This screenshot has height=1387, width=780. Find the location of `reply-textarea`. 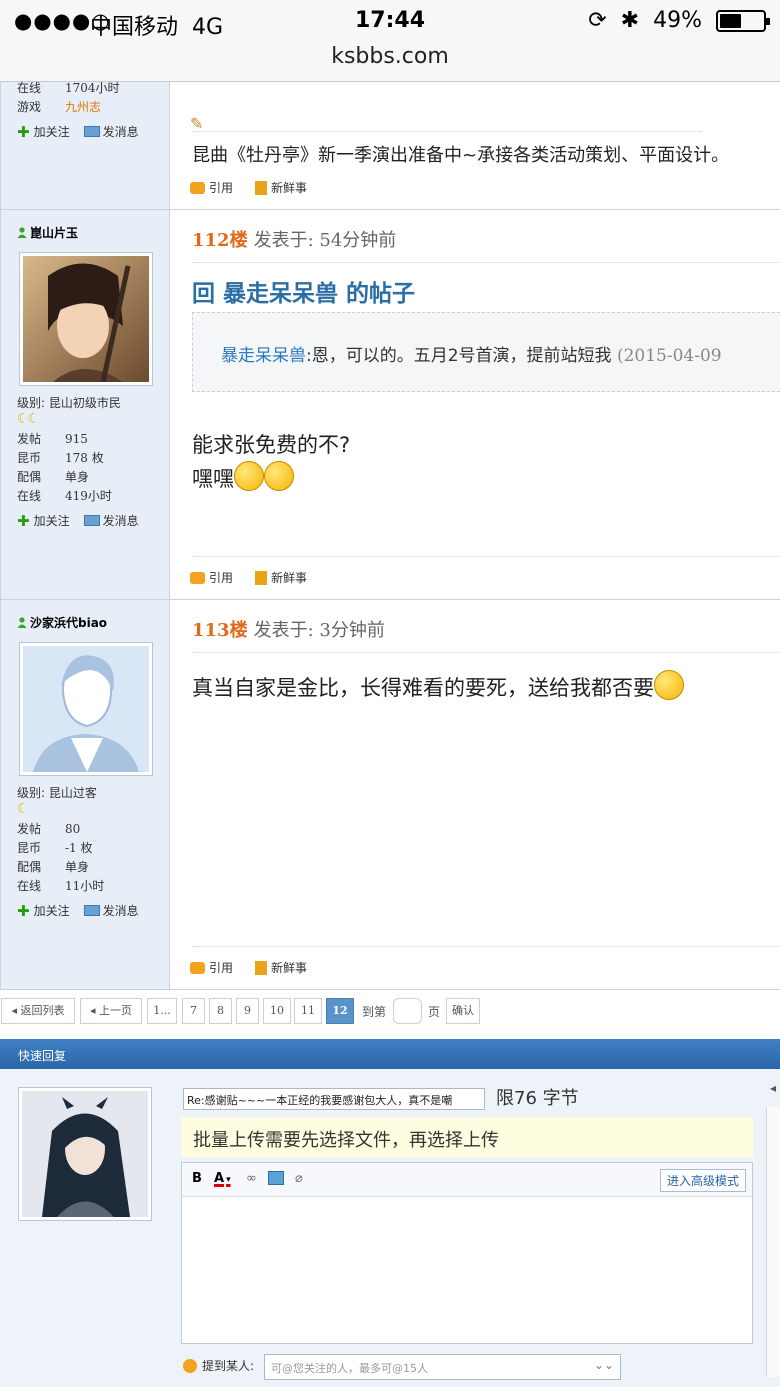

reply-textarea is located at coordinates (467, 1270).